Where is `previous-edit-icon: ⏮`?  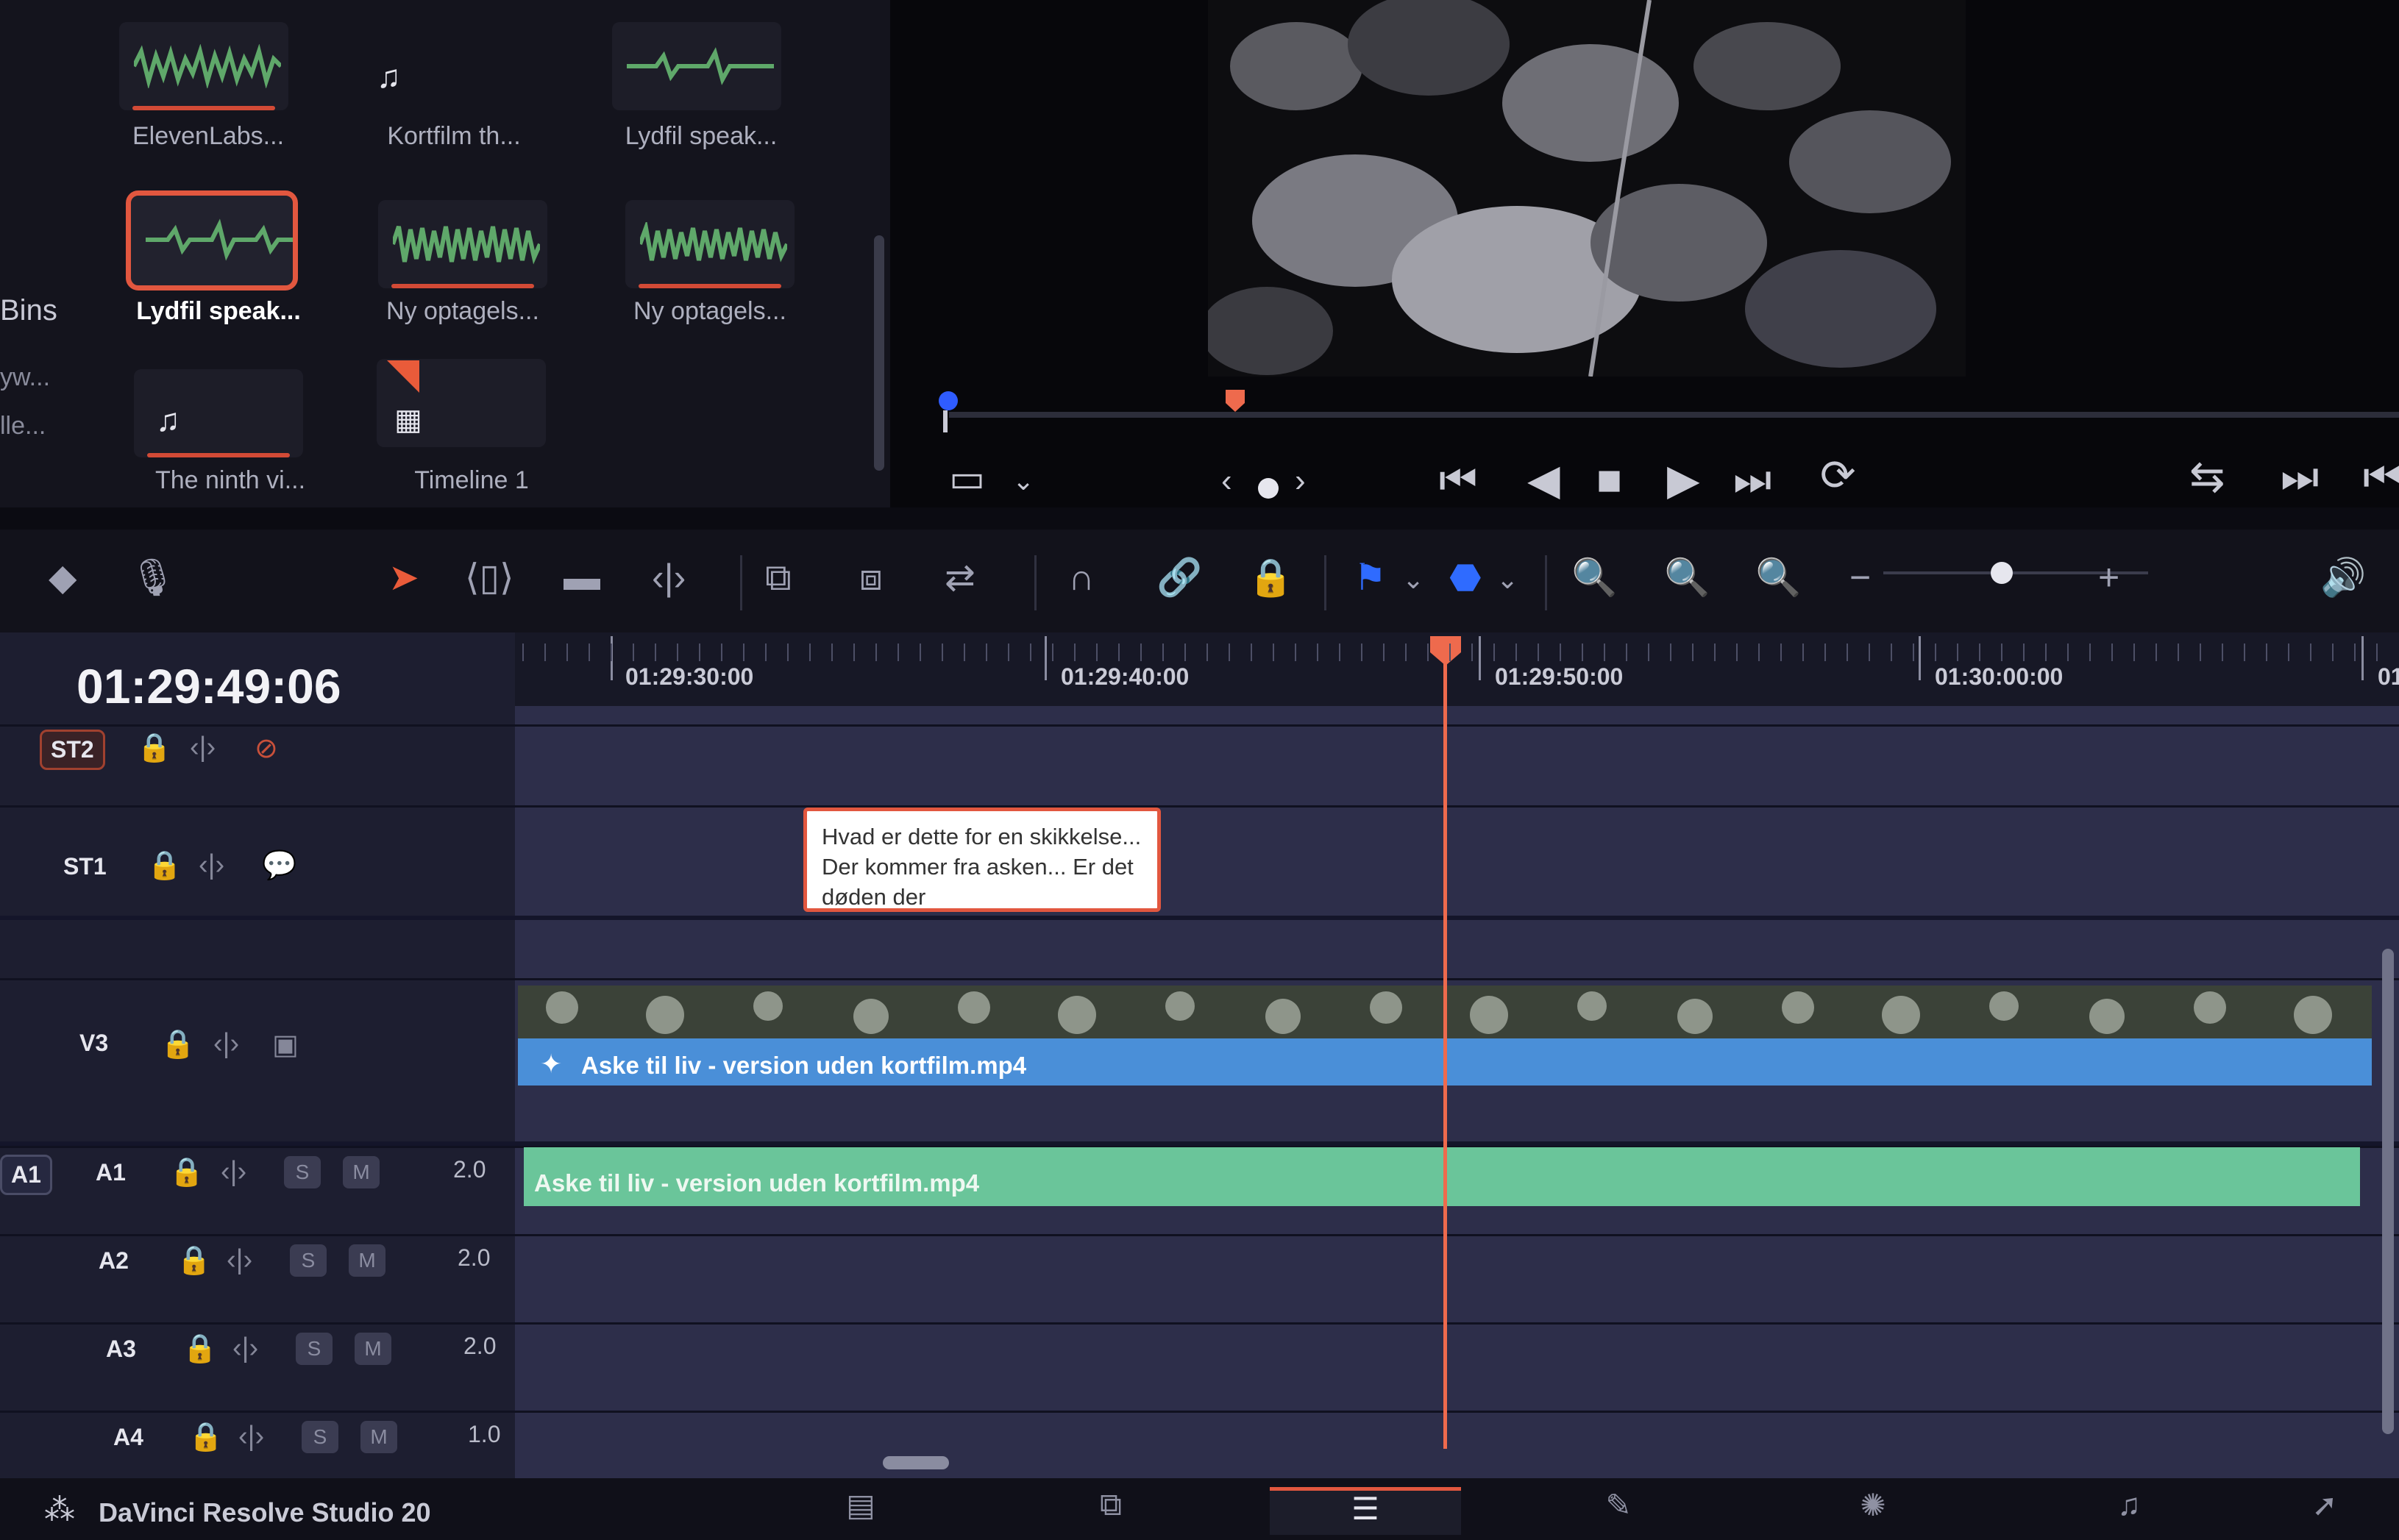 previous-edit-icon: ⏮ is located at coordinates (2381, 478).